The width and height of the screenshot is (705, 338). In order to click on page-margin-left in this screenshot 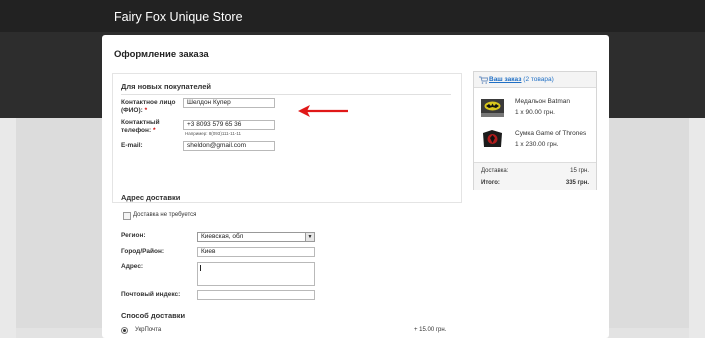, I will do `click(8, 228)`.